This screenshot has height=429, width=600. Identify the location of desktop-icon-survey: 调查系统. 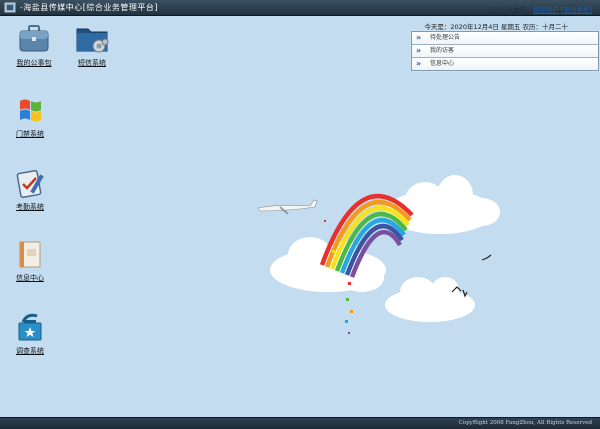
(30, 333).